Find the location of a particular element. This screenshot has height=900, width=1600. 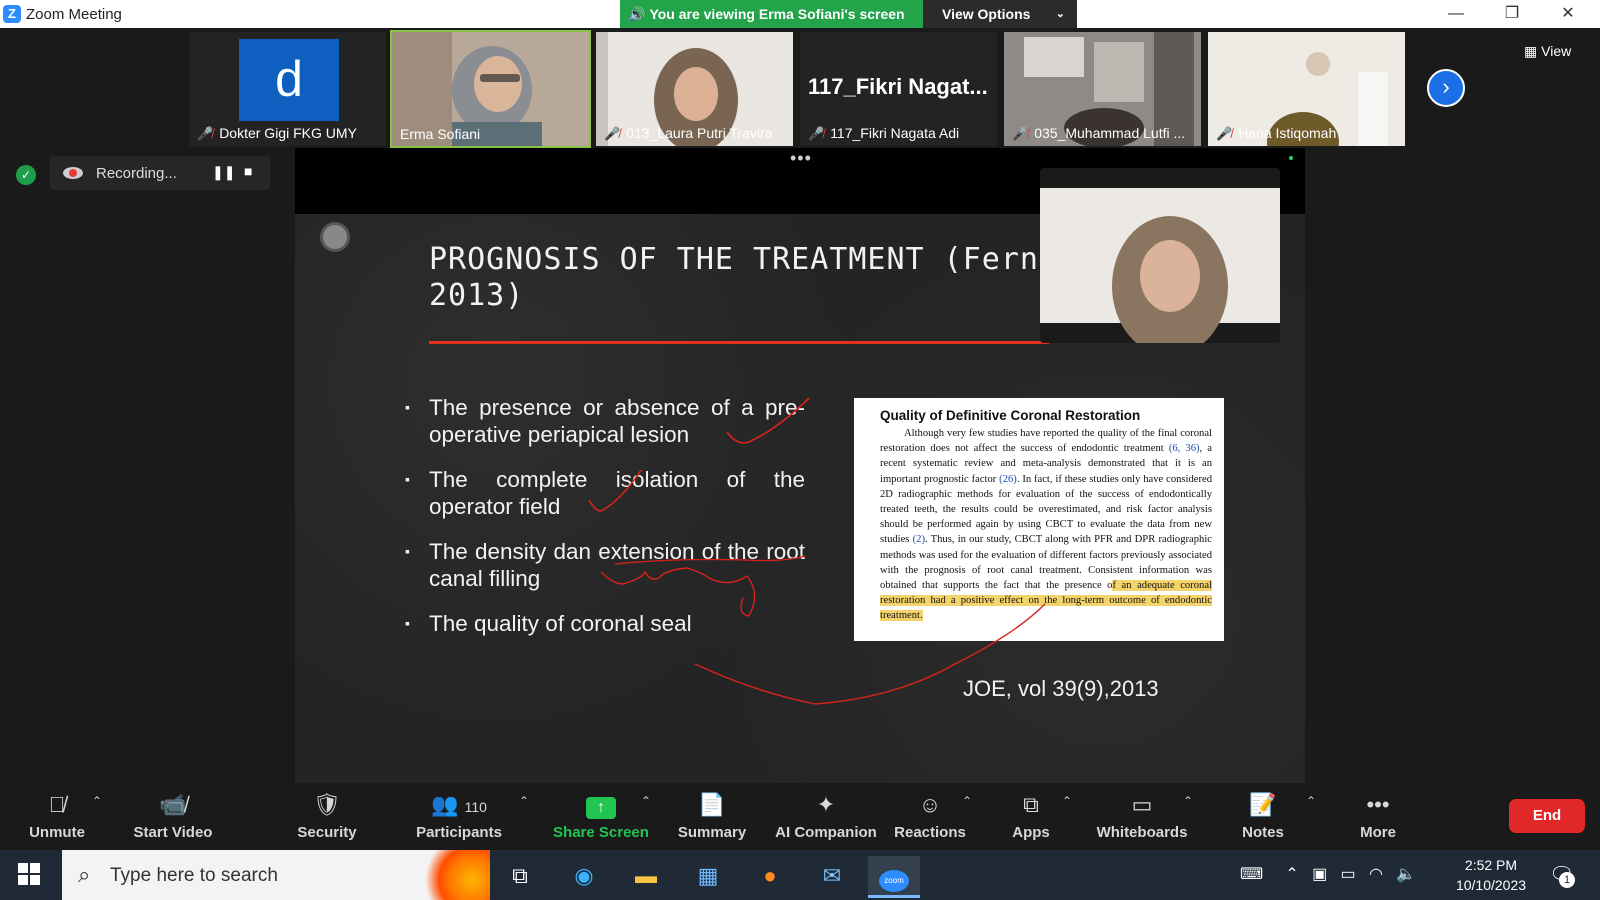

share-caret-icon: ⌃ is located at coordinates (646, 801).